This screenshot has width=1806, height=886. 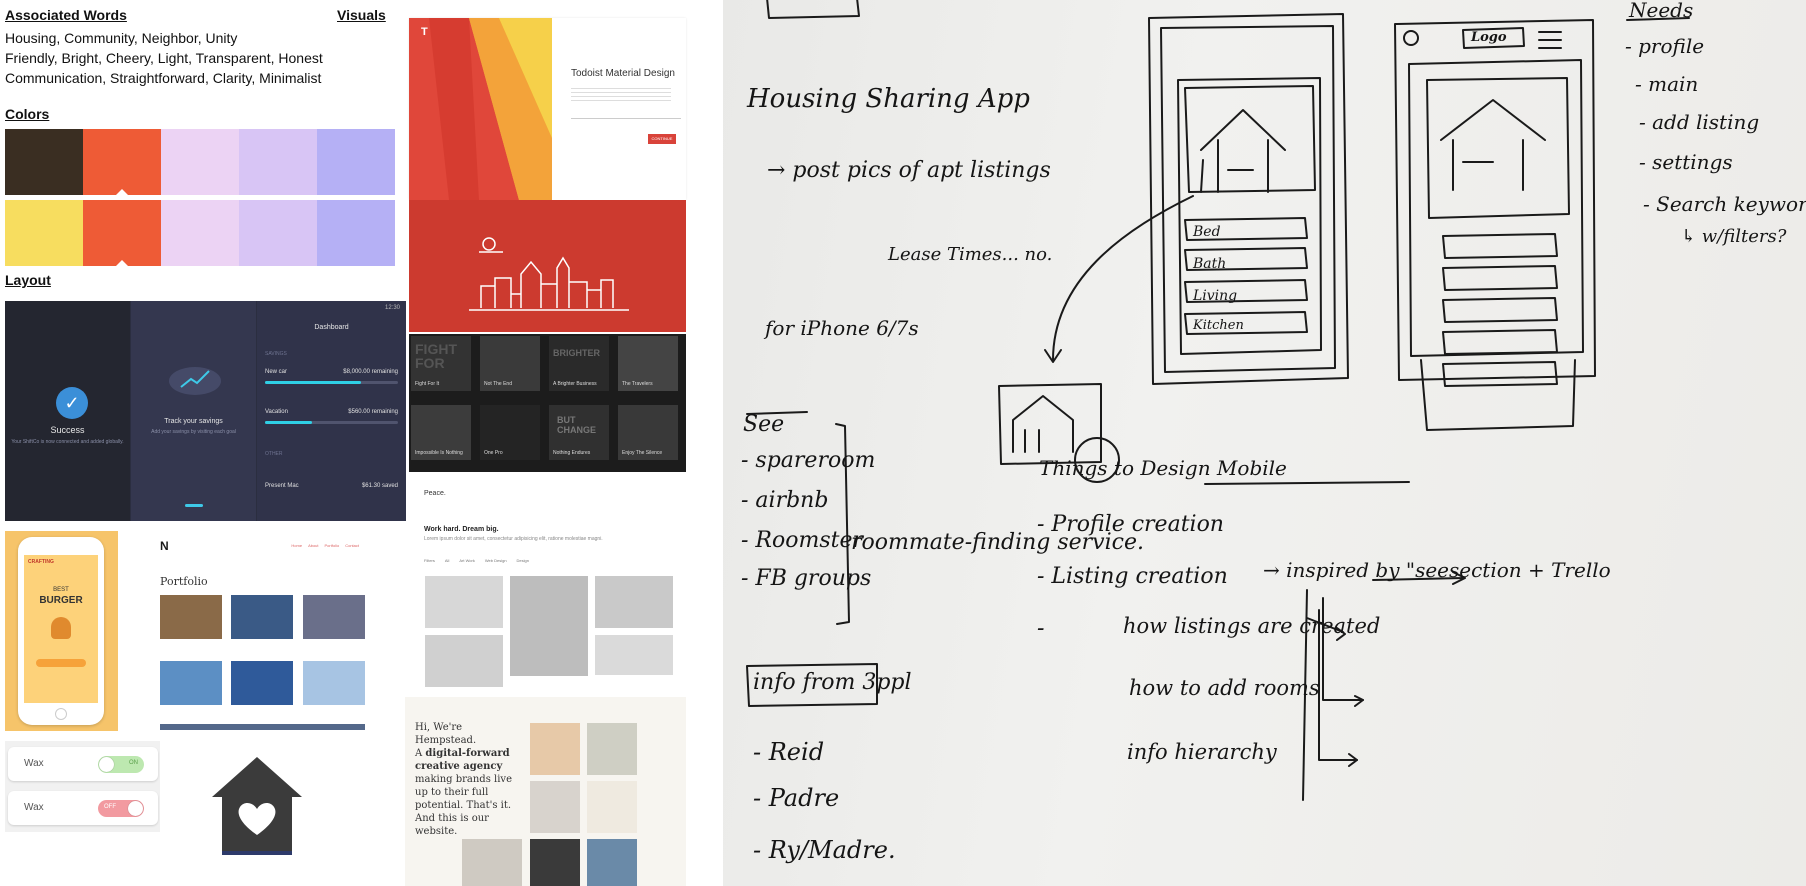 What do you see at coordinates (61, 600) in the screenshot?
I see `burger-line2: BURGER` at bounding box center [61, 600].